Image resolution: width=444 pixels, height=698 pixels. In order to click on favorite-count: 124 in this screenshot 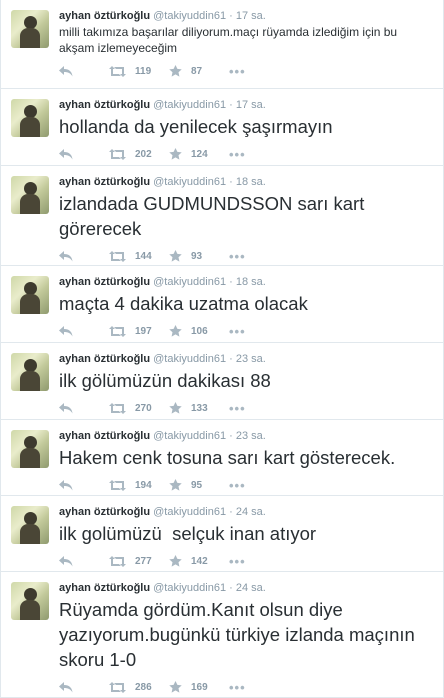, I will do `click(199, 154)`.